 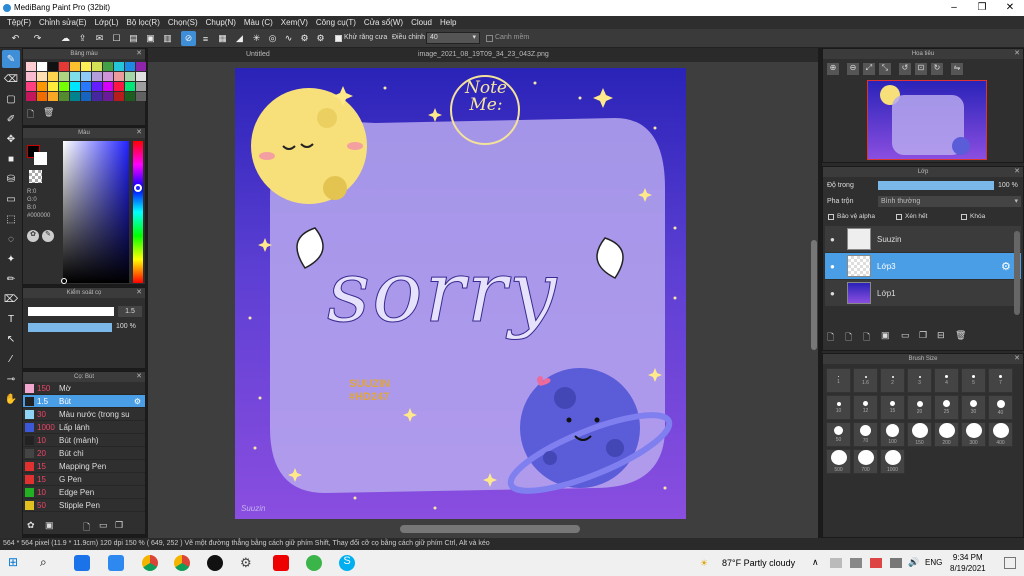 I want to click on cloud-icon: ☁, so click(x=65, y=38).